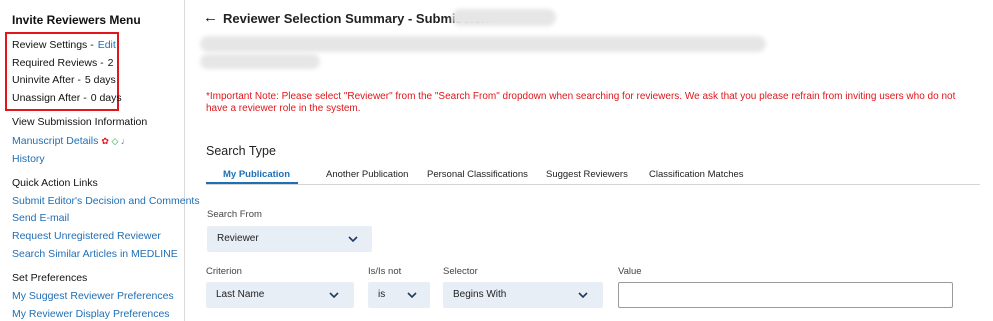  What do you see at coordinates (356, 18) in the screenshot?
I see `page-title: Reviewer Selection Summary - Submission` at bounding box center [356, 18].